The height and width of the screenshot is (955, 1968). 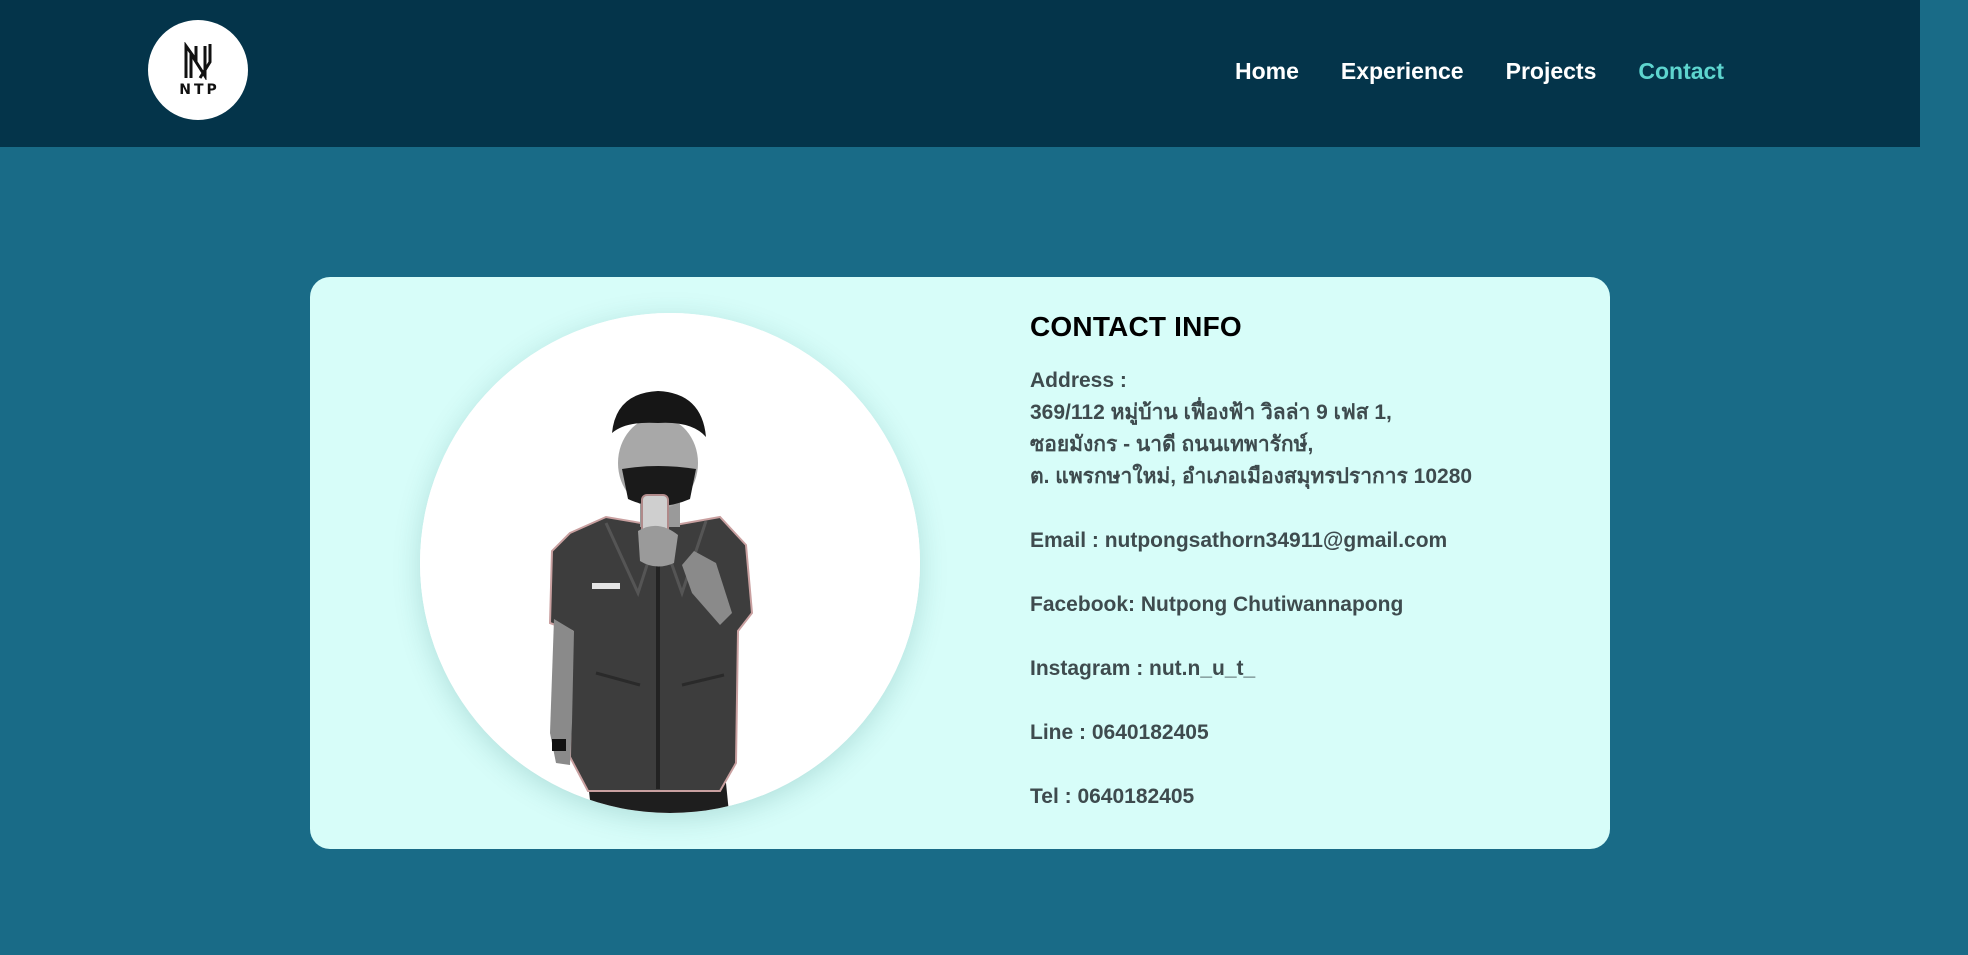 What do you see at coordinates (1112, 796) in the screenshot?
I see `tel-text: Tel : 0640182405` at bounding box center [1112, 796].